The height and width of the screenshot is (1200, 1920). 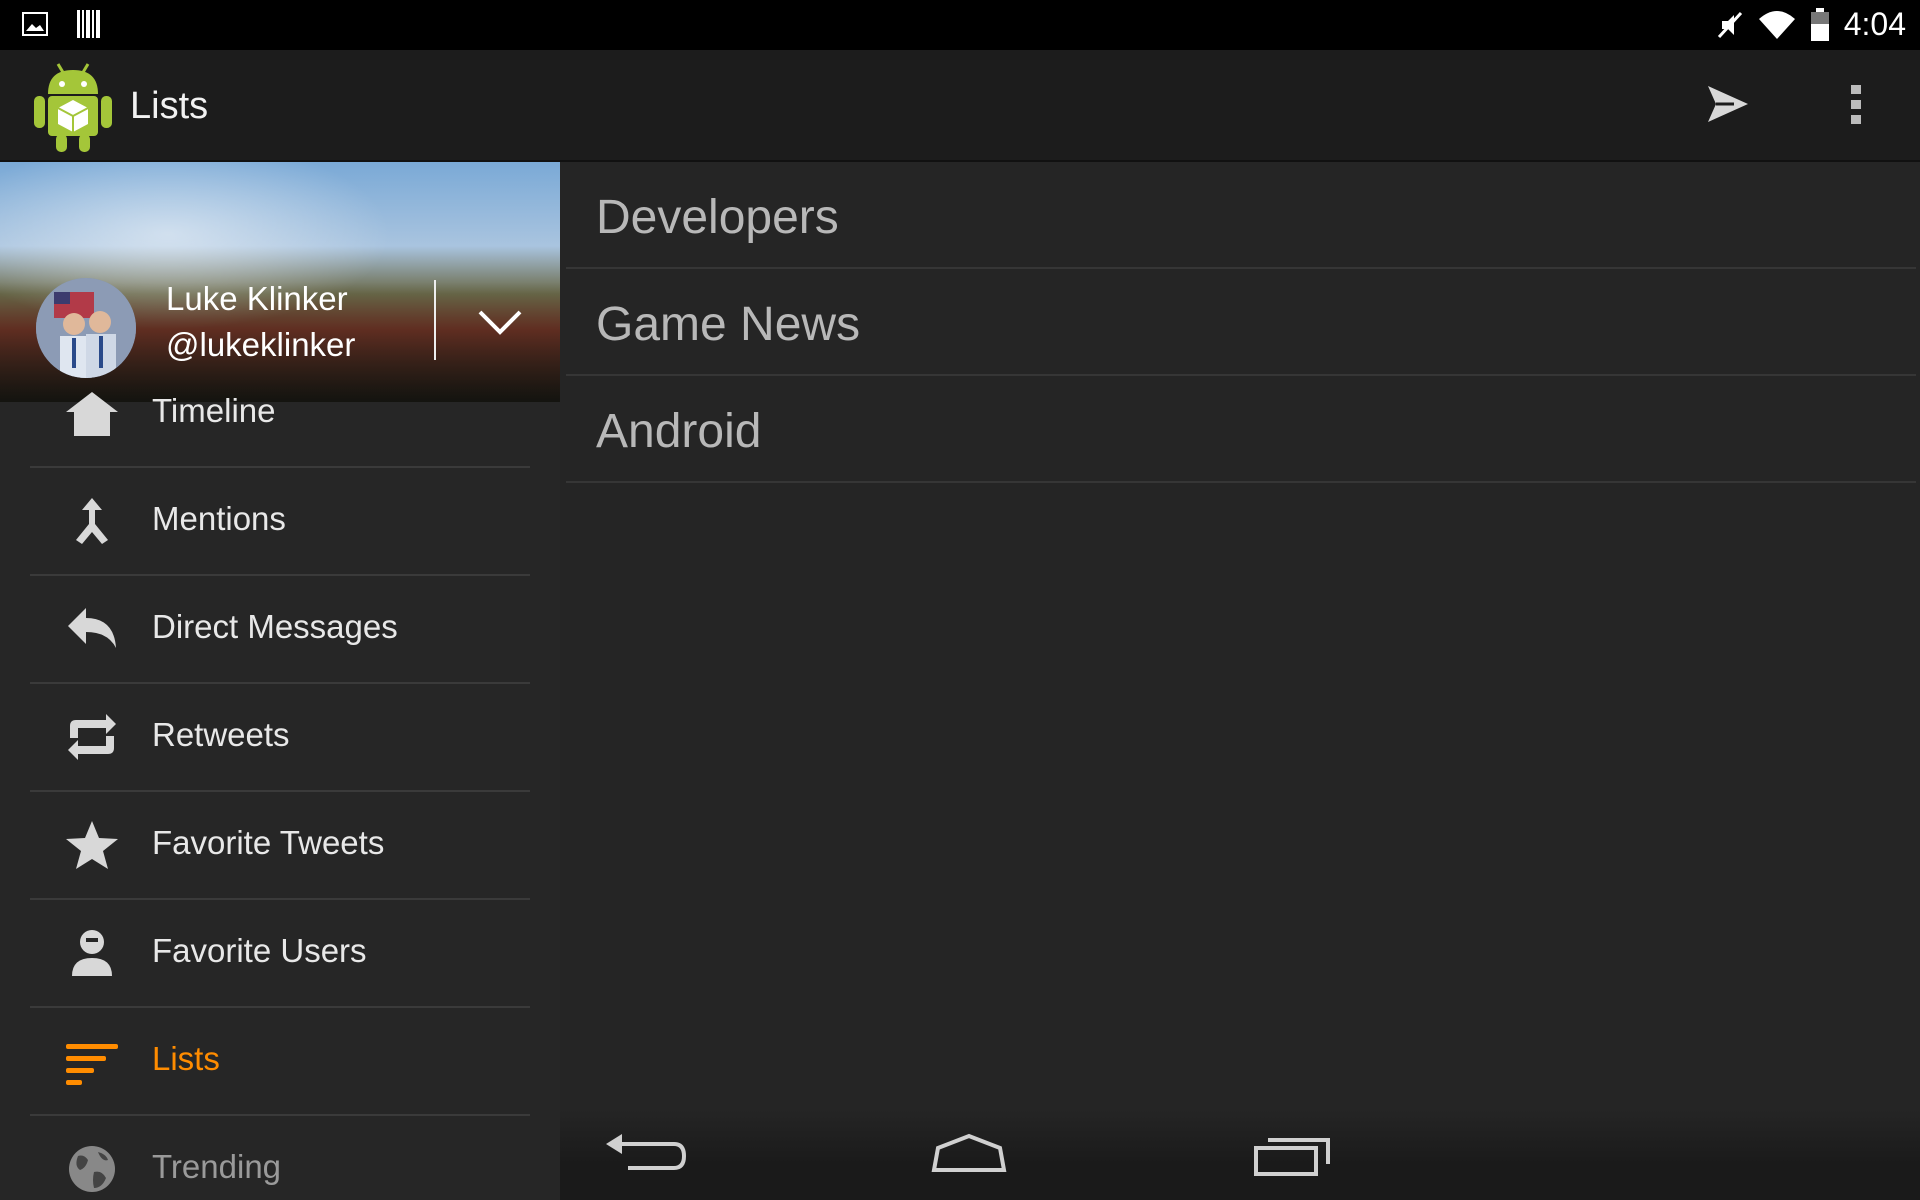 I want to click on drawer-item-retweets: Retweets, so click(x=280, y=737).